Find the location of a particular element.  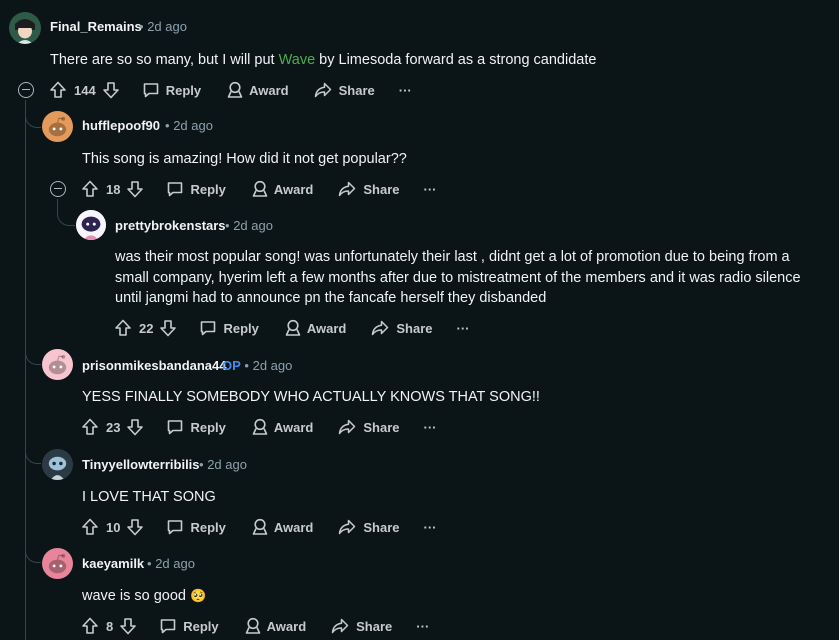

comment-author: kaeyamilk is located at coordinates (113, 563).